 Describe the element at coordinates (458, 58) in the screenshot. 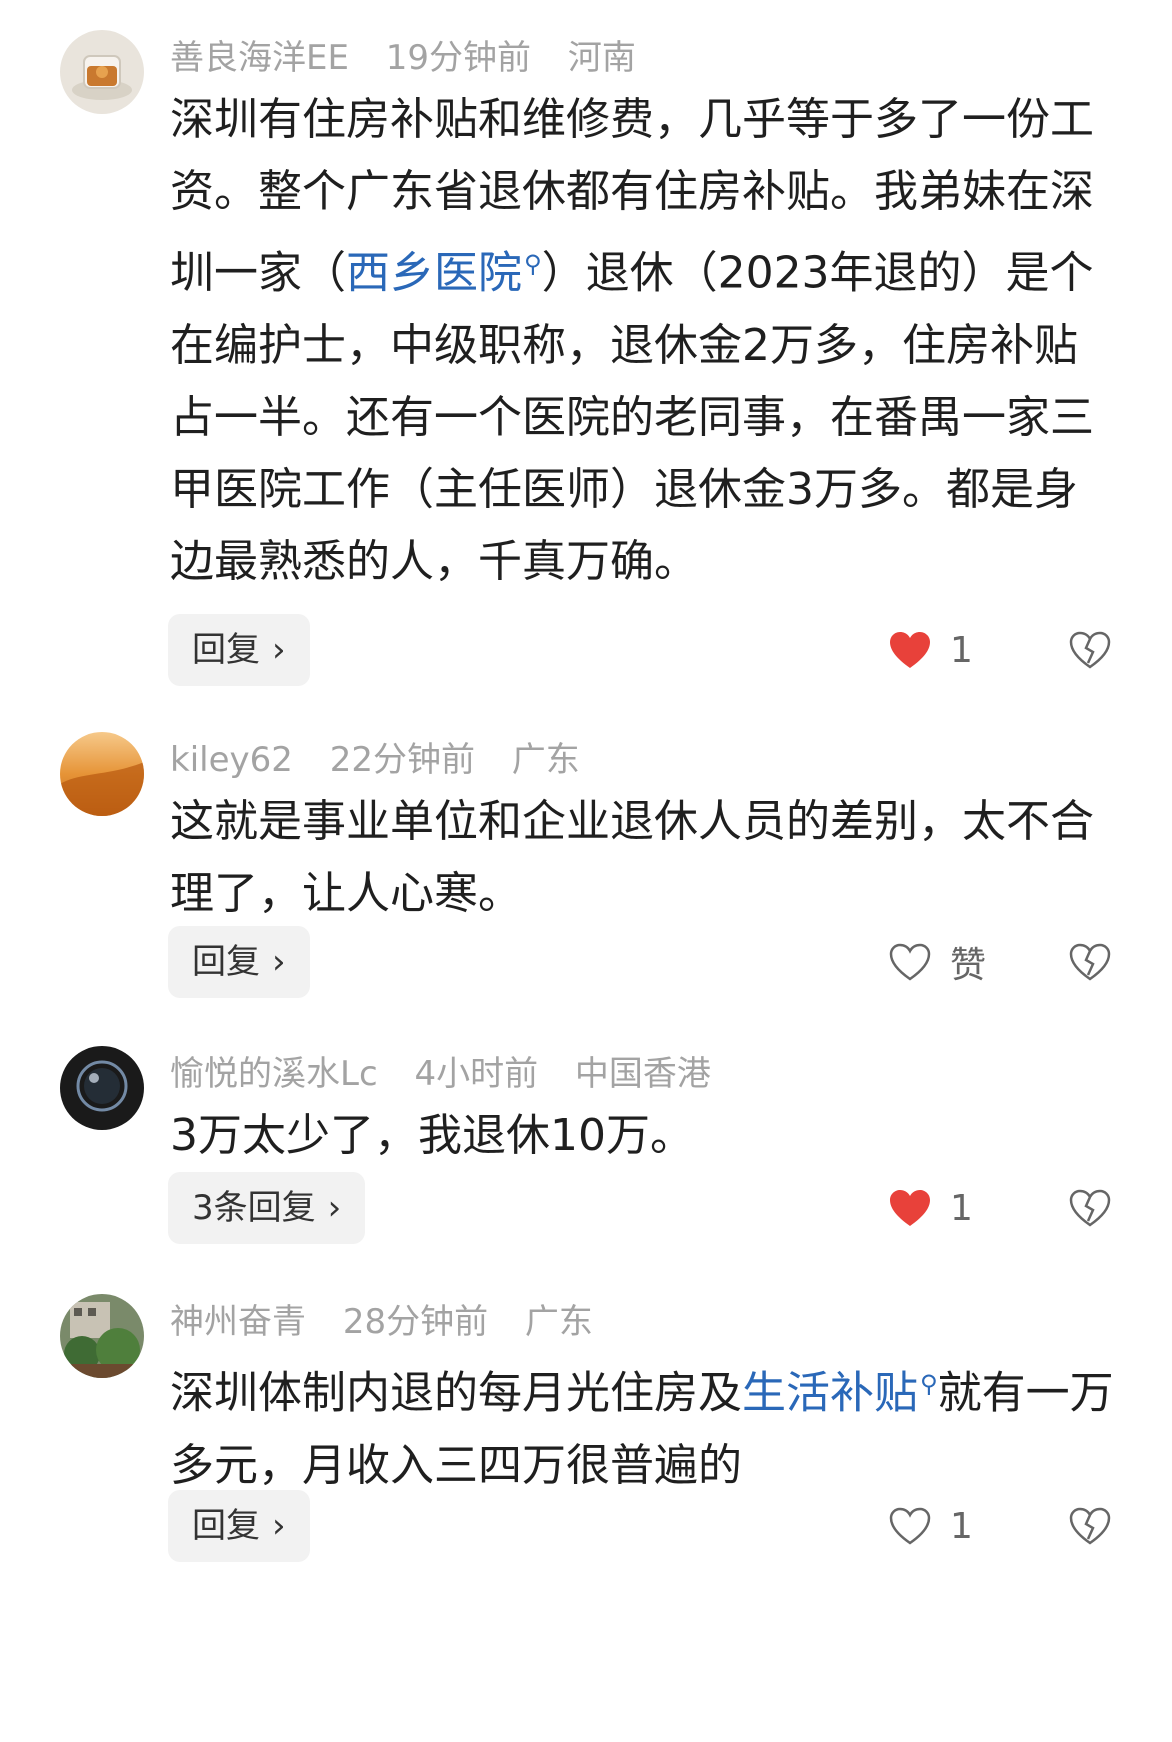

I see `timestamp: 19分钟前` at that location.